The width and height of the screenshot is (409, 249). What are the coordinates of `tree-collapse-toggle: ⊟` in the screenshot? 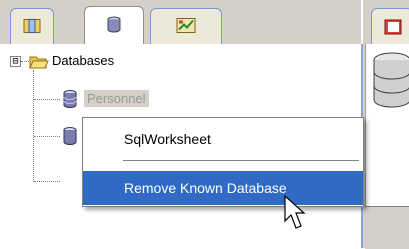 It's located at (15, 61).